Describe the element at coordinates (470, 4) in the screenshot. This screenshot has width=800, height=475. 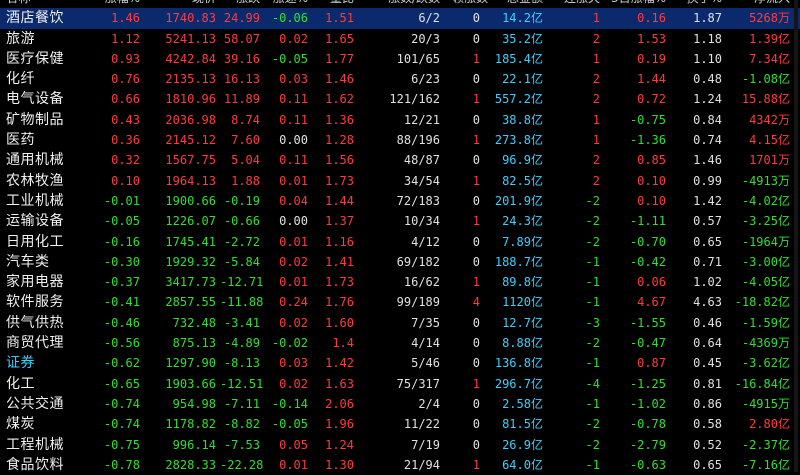
I see `header-leaders: 领涨数` at that location.